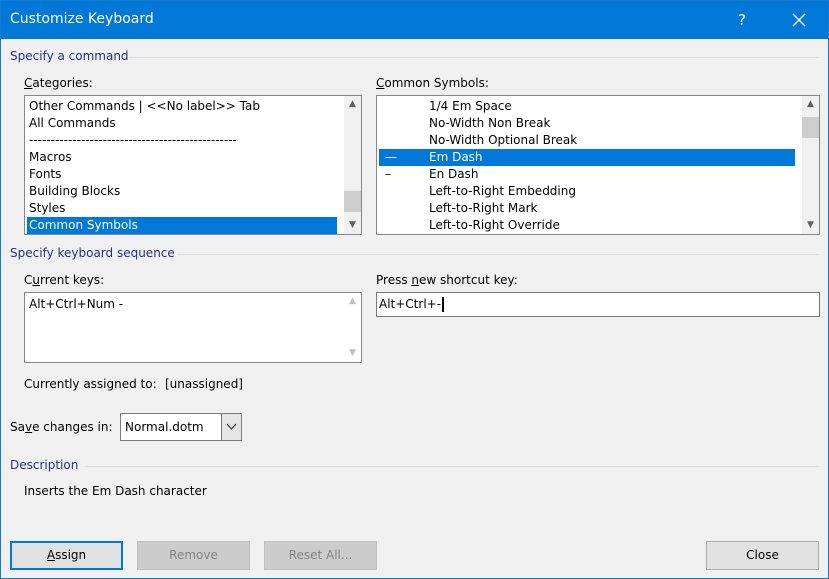 Image resolution: width=829 pixels, height=579 pixels. I want to click on remove-button: Remove, so click(193, 555).